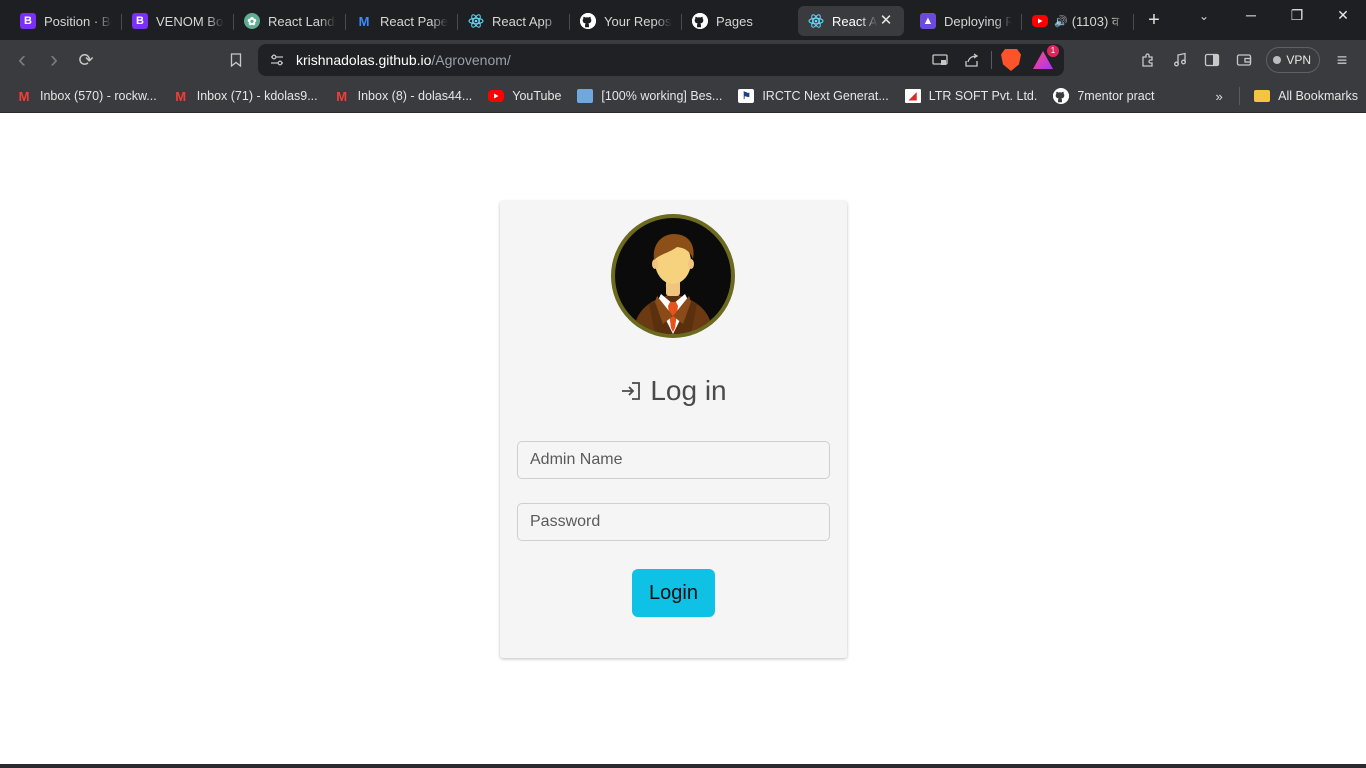 Image resolution: width=1366 pixels, height=768 pixels. What do you see at coordinates (1061, 21) in the screenshot?
I see `audio-playing-icon: 🔊` at bounding box center [1061, 21].